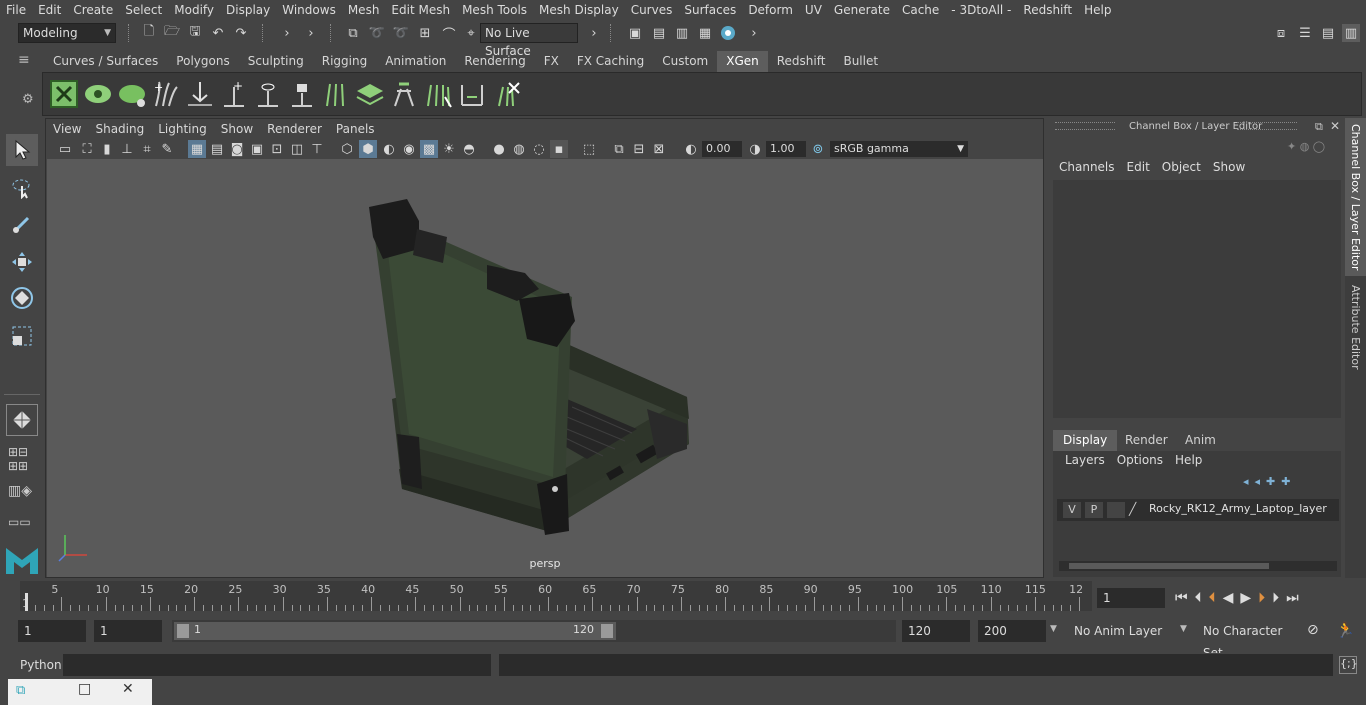 This screenshot has height=705, width=1366. What do you see at coordinates (41, 665) in the screenshot?
I see `command-language-label: Python` at bounding box center [41, 665].